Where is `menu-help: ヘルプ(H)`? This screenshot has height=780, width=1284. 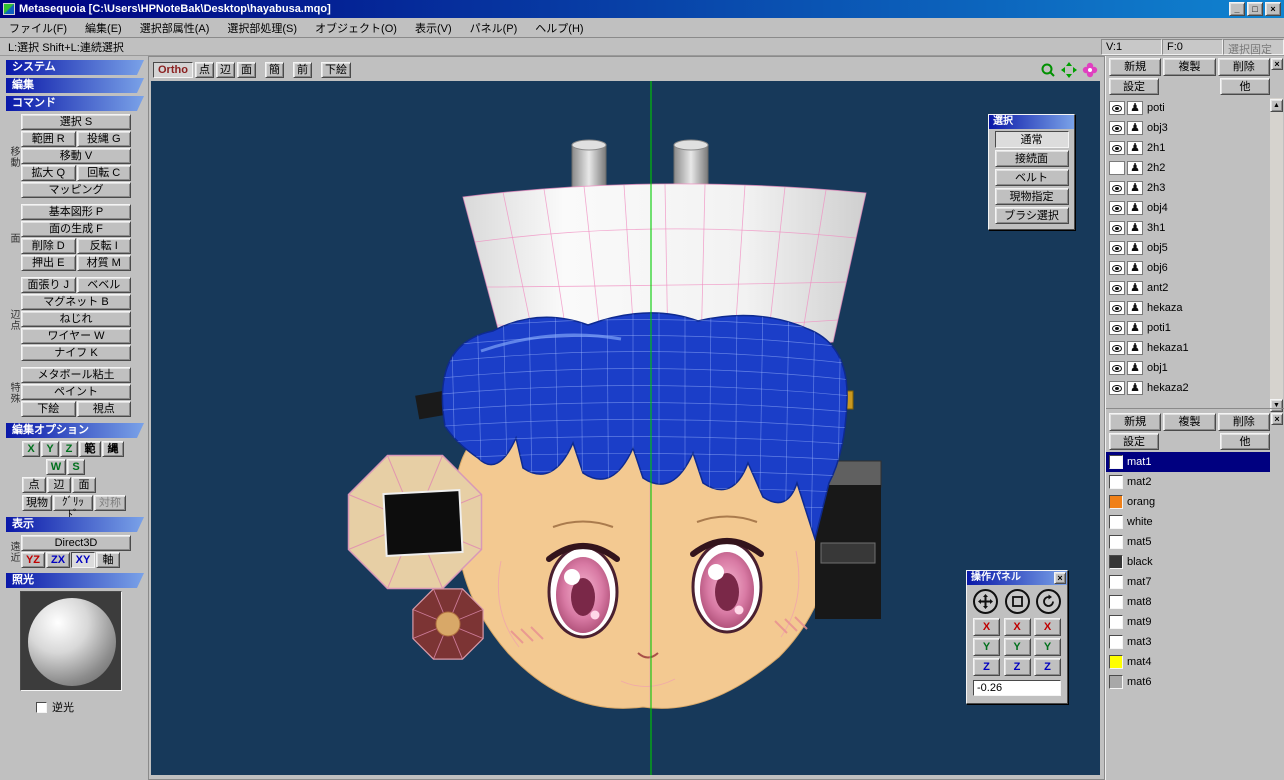
menu-help: ヘルプ(H) is located at coordinates (559, 28).